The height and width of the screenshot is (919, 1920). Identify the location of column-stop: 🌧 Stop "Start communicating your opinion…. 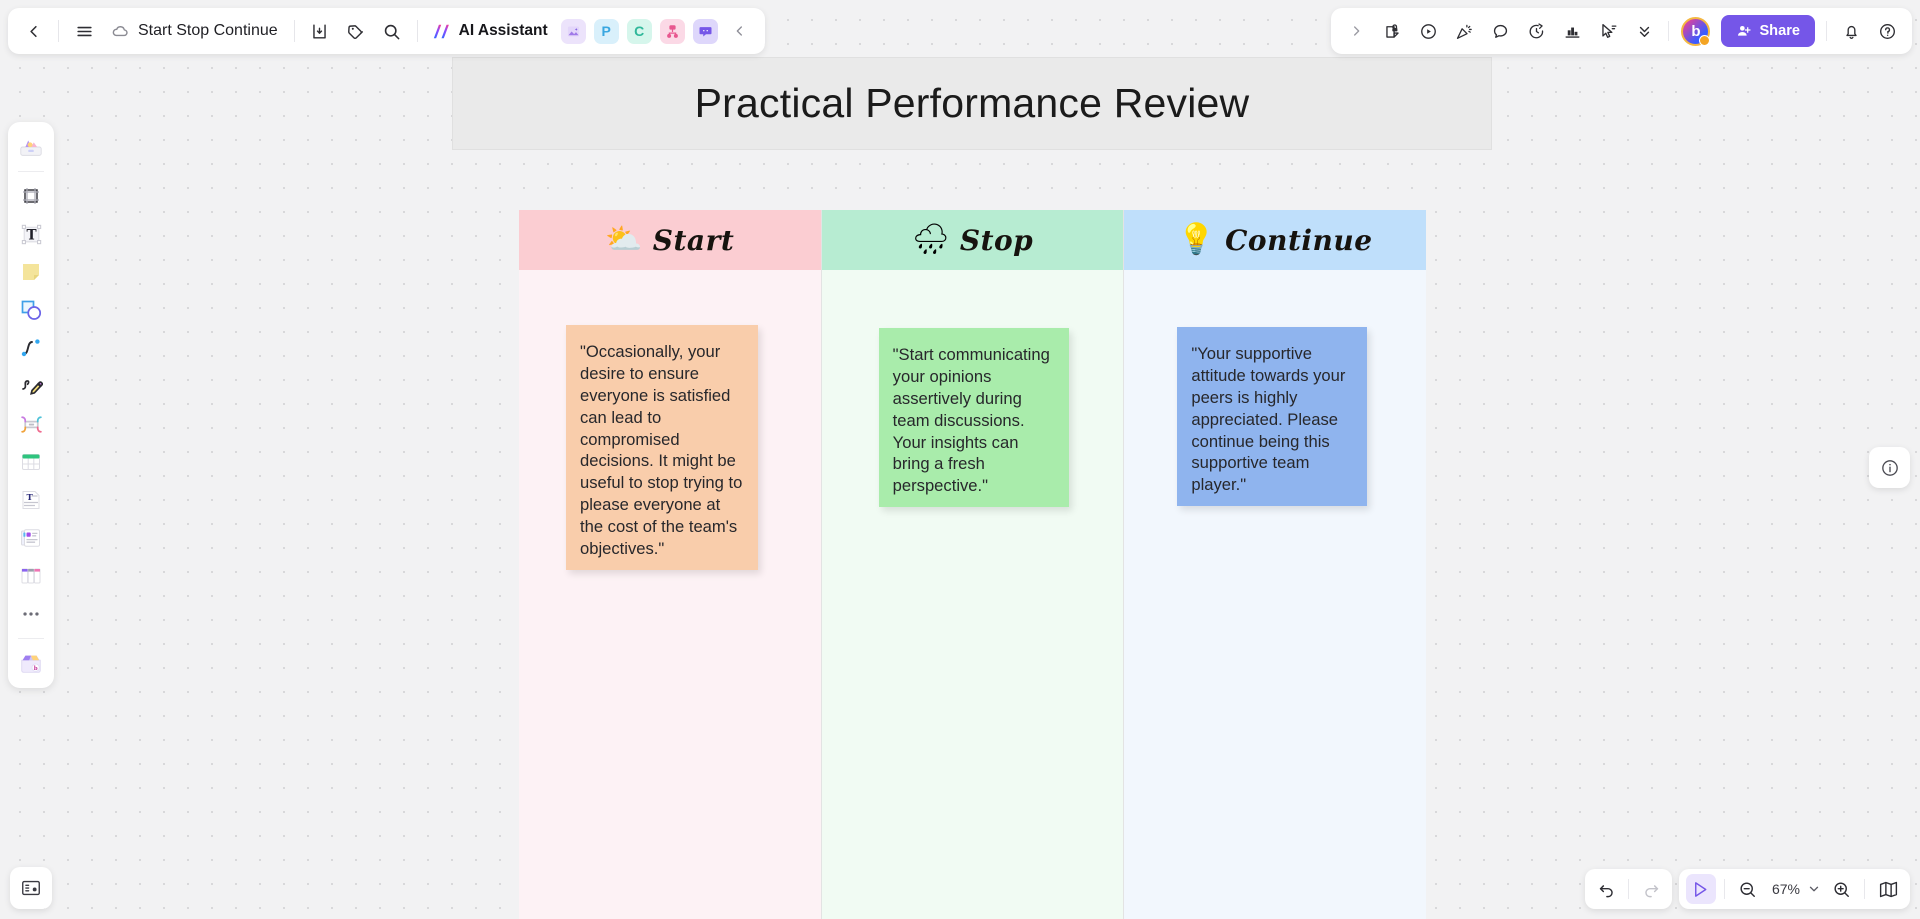
(972, 564).